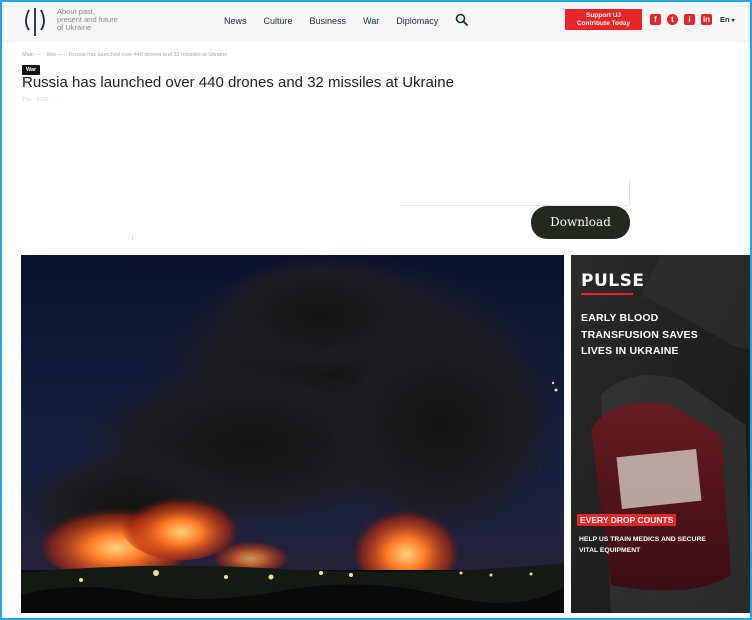 The width and height of the screenshot is (752, 620). Describe the element at coordinates (417, 21) in the screenshot. I see `nav-diplomacy: Diplomacy` at that location.